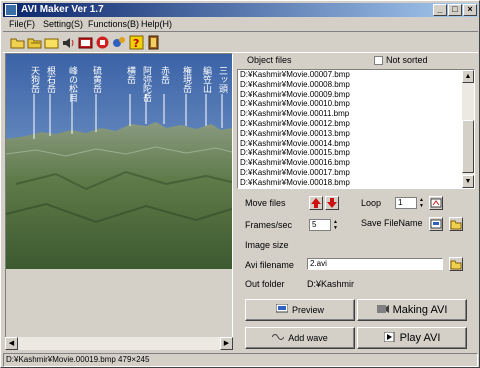  Describe the element at coordinates (267, 245) in the screenshot. I see `image-size-label: Image size` at that location.